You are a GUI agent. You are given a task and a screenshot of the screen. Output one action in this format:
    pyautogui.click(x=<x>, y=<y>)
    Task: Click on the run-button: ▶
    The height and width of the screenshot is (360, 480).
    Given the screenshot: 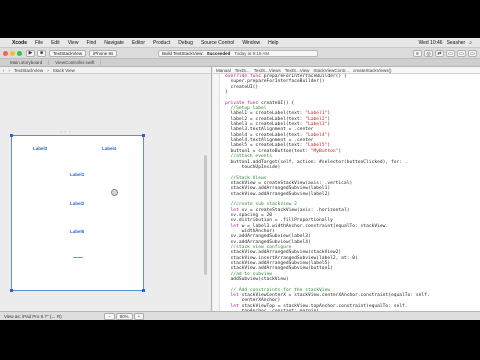 What is the action you would take?
    pyautogui.click(x=30, y=53)
    